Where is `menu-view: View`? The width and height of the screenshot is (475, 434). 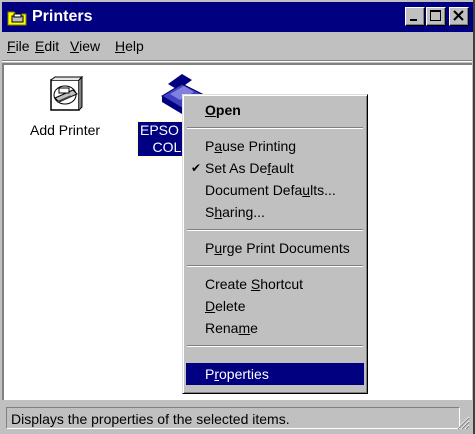
menu-view: View is located at coordinates (85, 46).